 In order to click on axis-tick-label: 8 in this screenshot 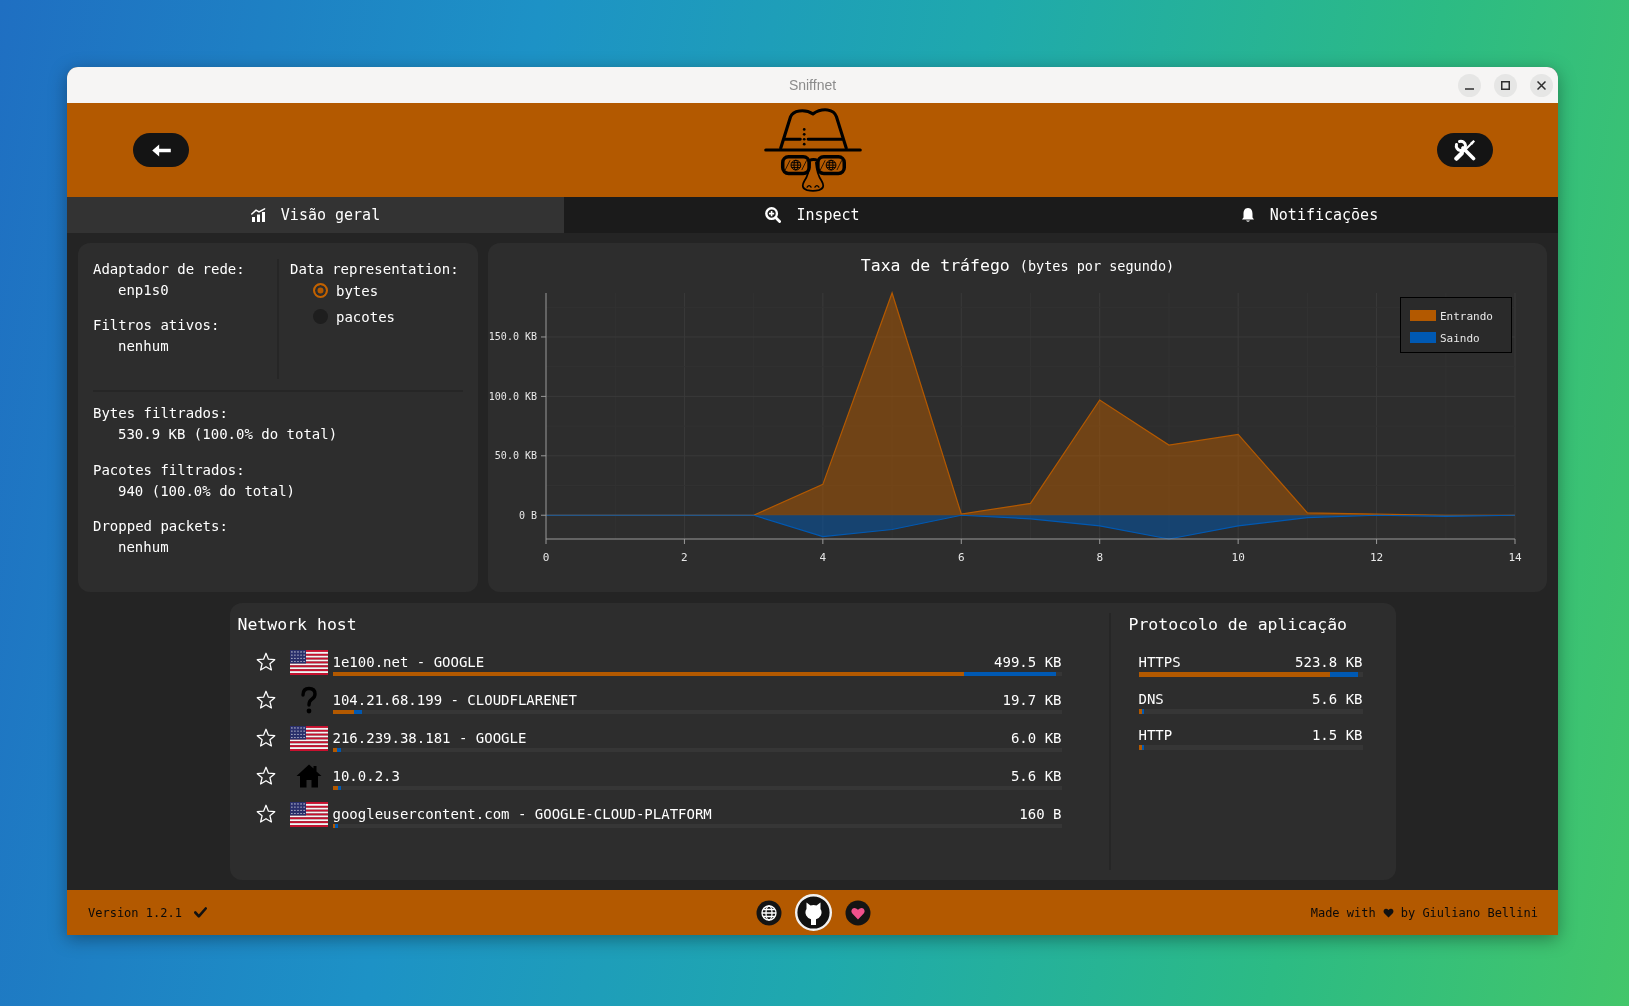, I will do `click(1100, 557)`.